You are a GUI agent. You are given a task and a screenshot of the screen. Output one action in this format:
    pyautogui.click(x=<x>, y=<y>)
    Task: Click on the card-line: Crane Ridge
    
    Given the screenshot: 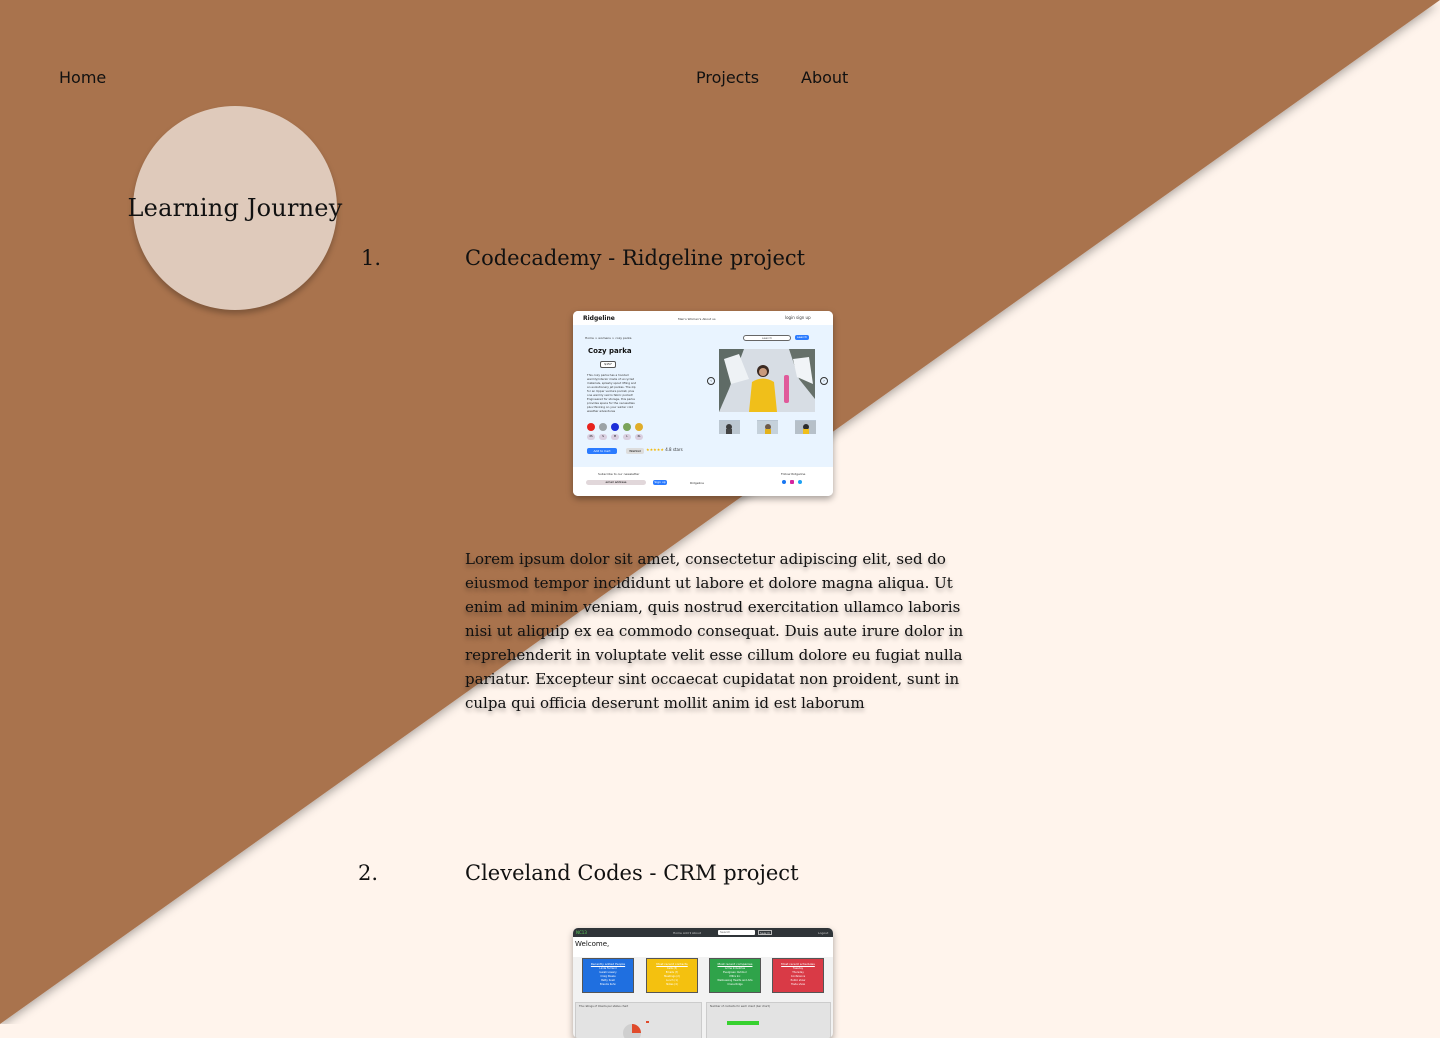 What is the action you would take?
    pyautogui.click(x=735, y=984)
    